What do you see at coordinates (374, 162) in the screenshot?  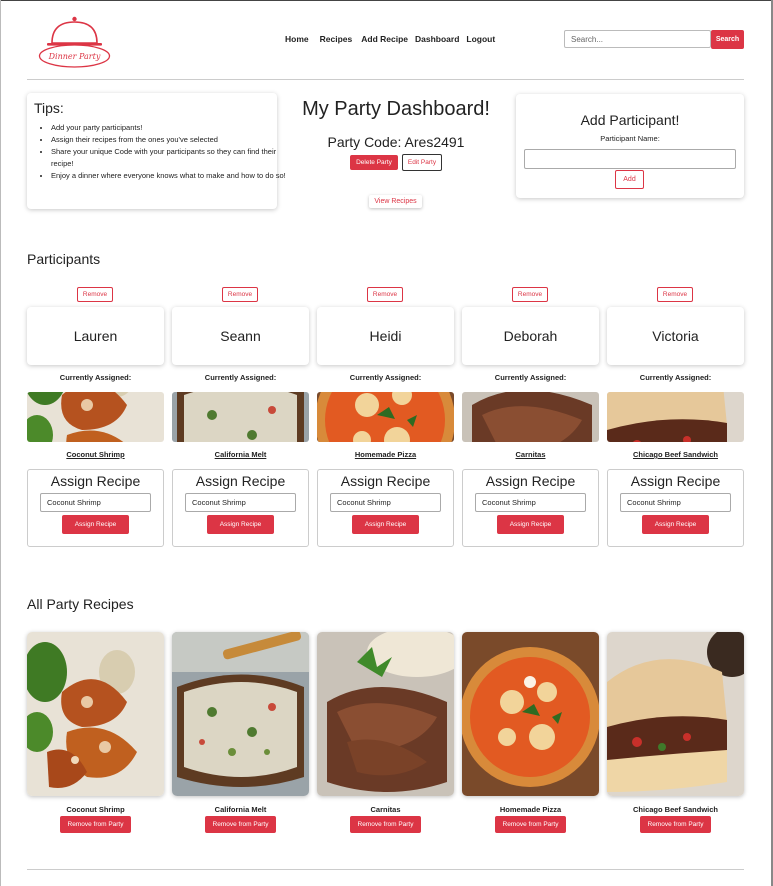 I see `delete-party-button: Delete Party` at bounding box center [374, 162].